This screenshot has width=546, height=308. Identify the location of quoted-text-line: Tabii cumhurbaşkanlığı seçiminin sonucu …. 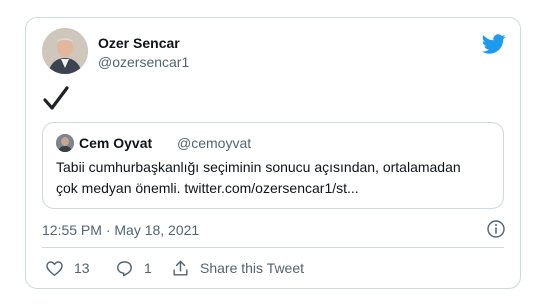
(258, 167).